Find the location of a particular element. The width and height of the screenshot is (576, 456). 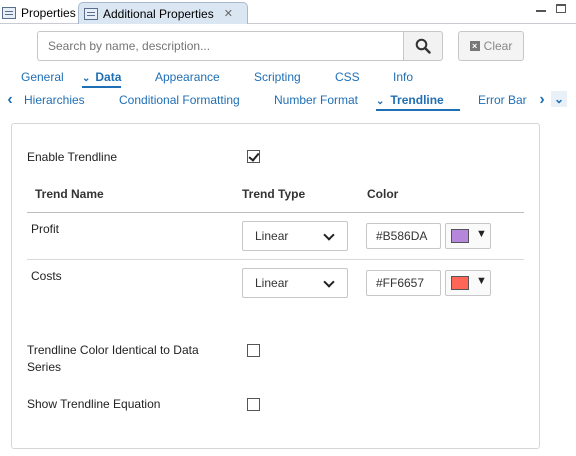

trend-name-costs: Costs is located at coordinates (46, 276).